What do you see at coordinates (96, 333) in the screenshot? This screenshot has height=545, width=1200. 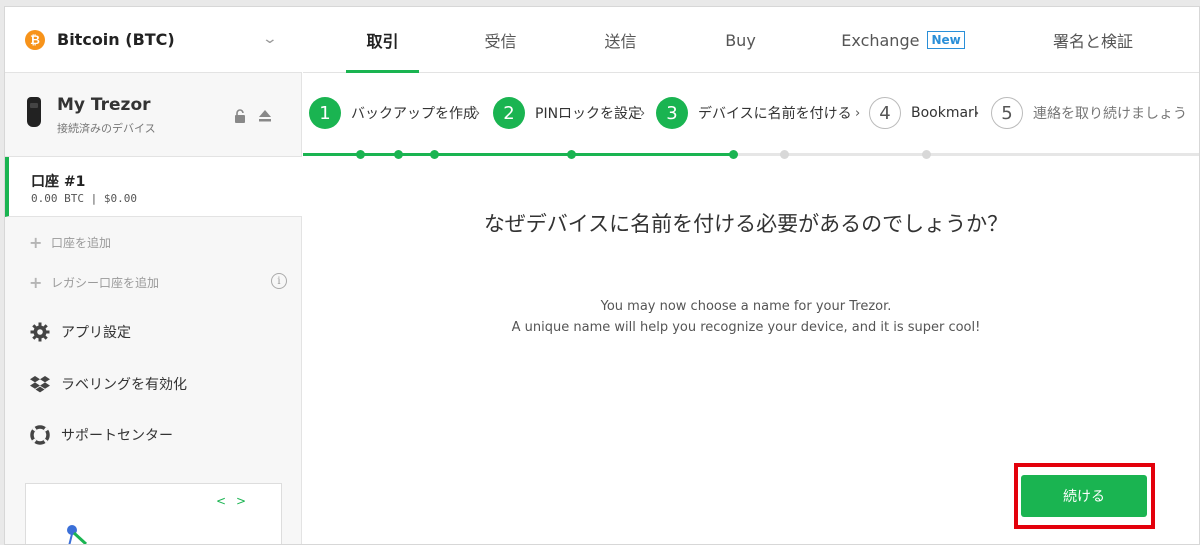 I see `menu-item-label: アプリ設定` at bounding box center [96, 333].